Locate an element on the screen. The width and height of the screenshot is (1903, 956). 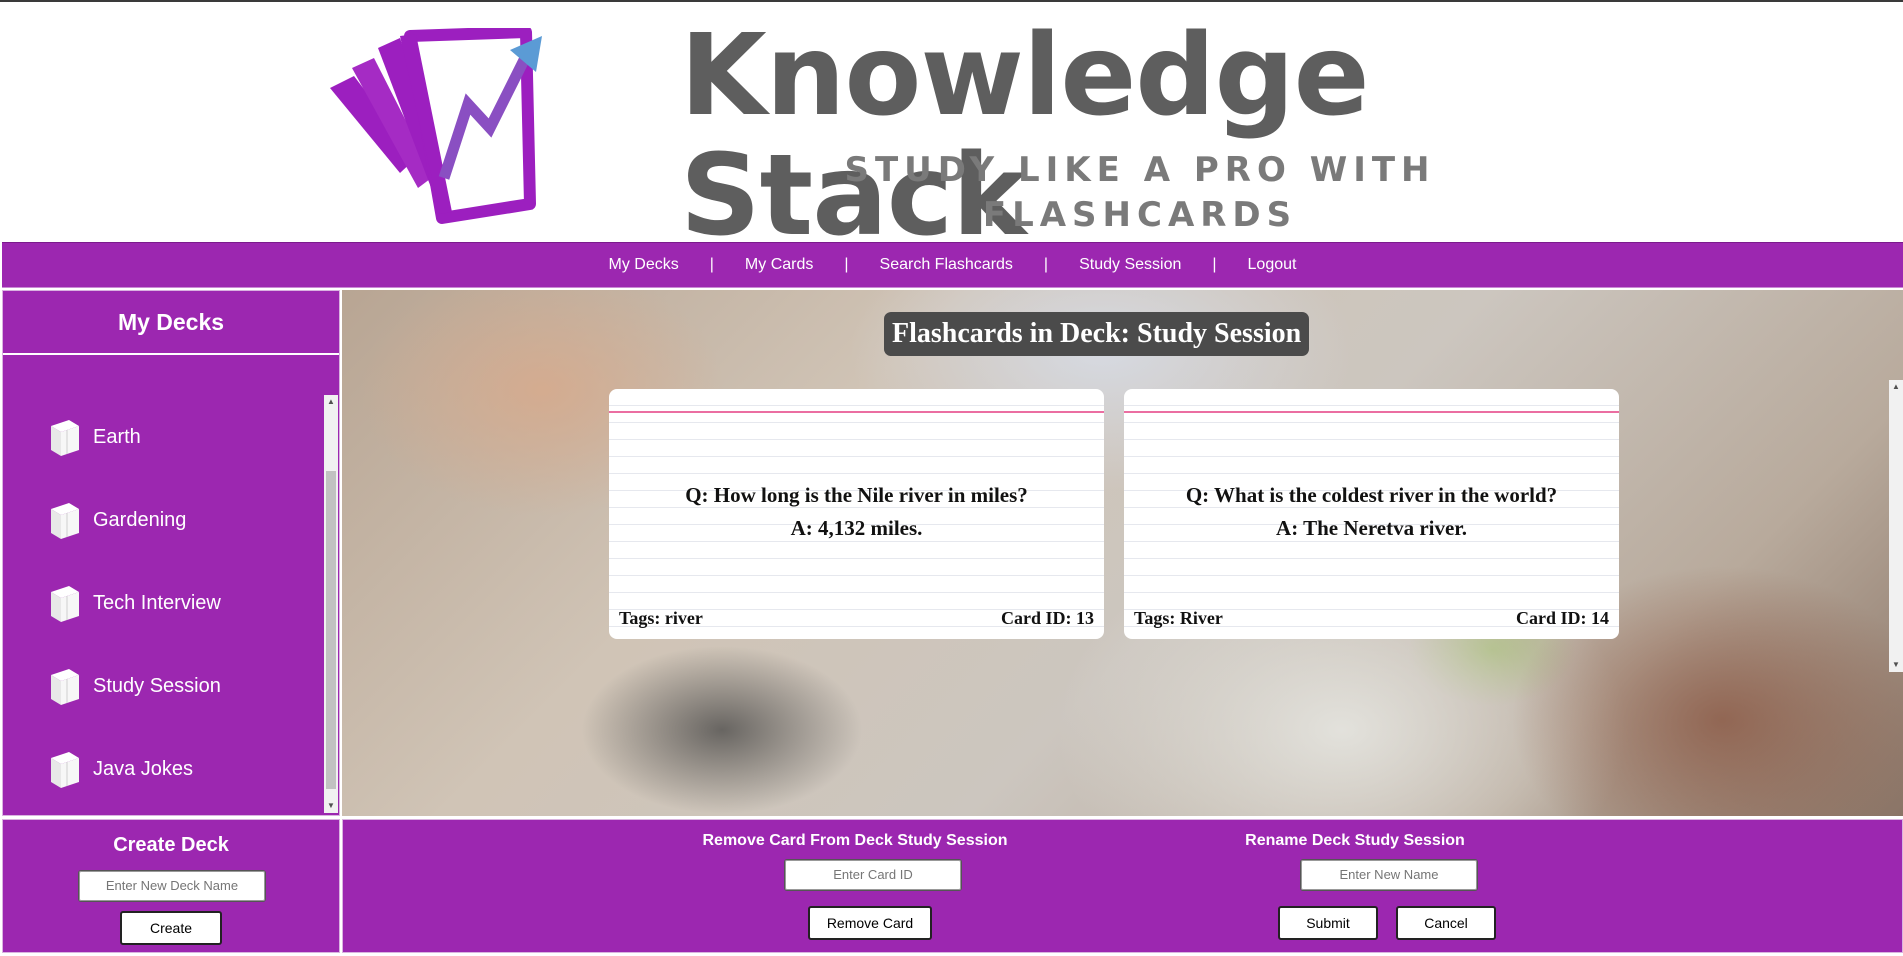
rename-deck-title: Rename Deck Study Session is located at coordinates (1355, 840).